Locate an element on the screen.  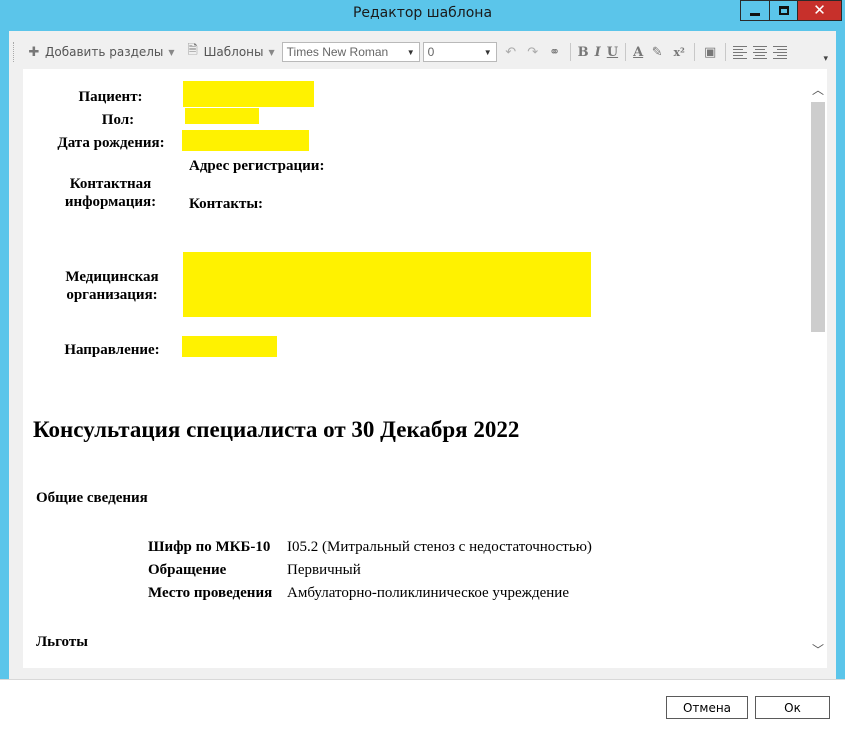
sex-label: Пол: is located at coordinates (118, 120).